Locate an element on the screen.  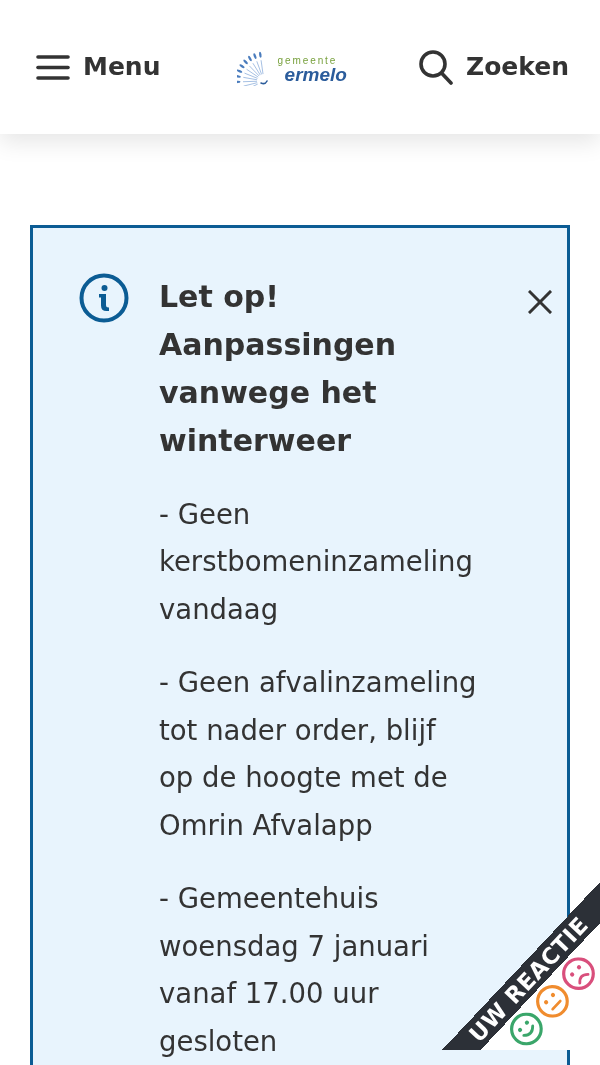
info-icon is located at coordinates (104, 297).